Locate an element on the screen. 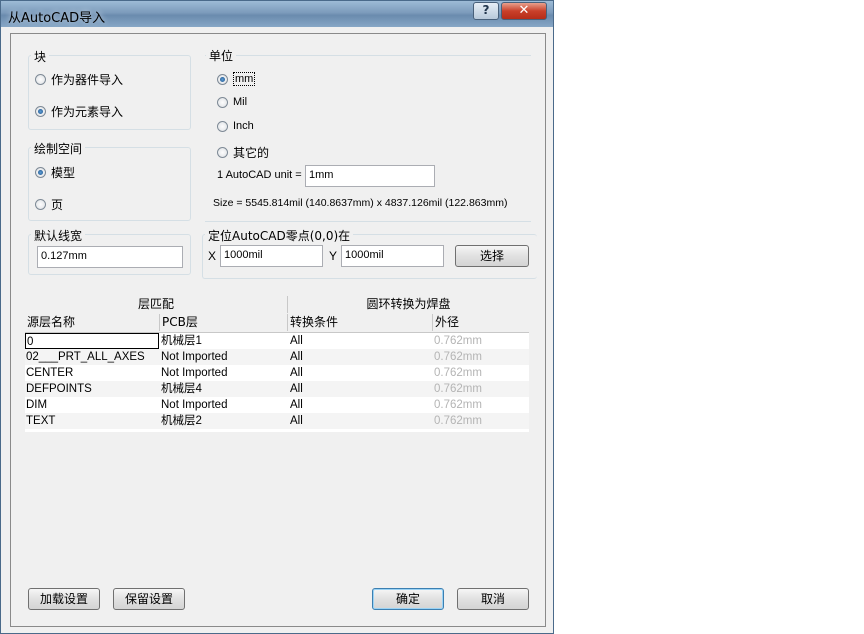 The width and height of the screenshot is (864, 634). default-width-input: 0.127mm is located at coordinates (110, 257).